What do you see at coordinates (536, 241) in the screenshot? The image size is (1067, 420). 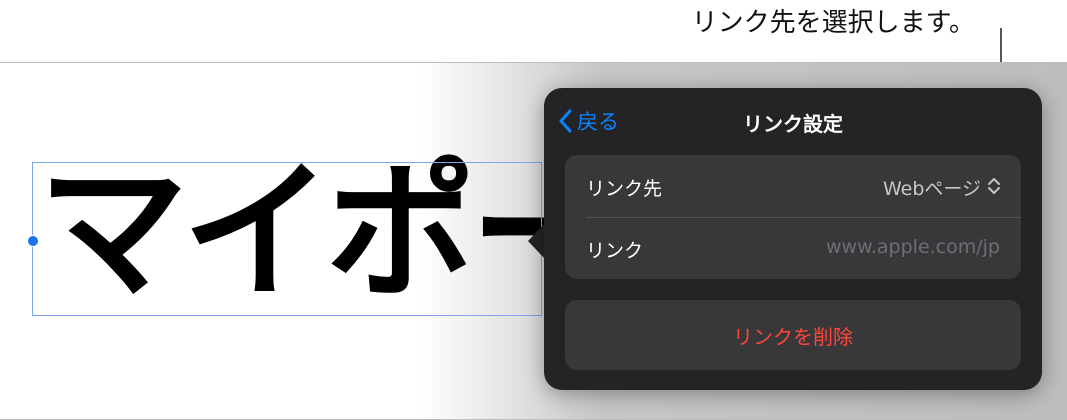 I see `popover-arrow` at bounding box center [536, 241].